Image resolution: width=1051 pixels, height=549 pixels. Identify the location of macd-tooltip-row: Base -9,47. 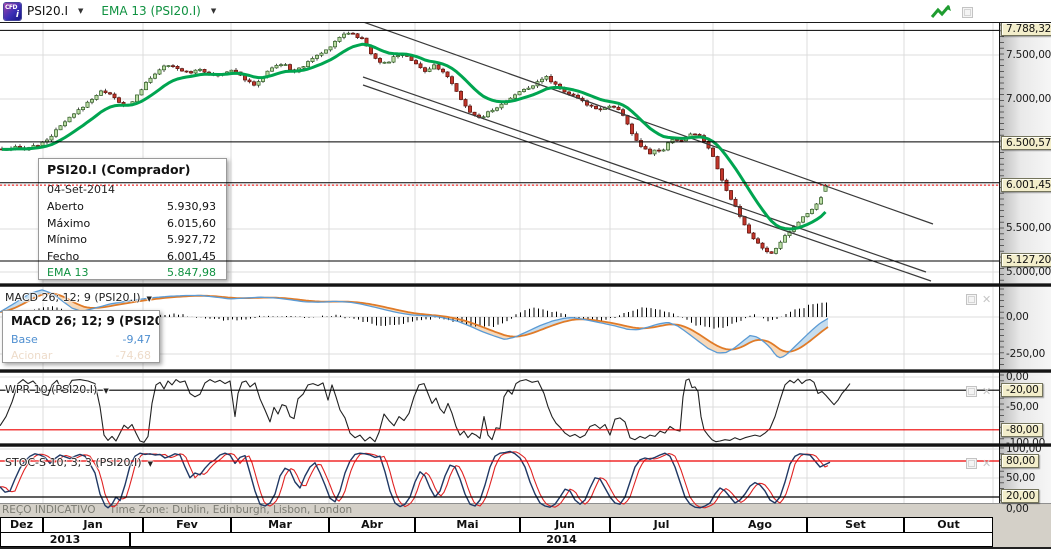
(81, 340).